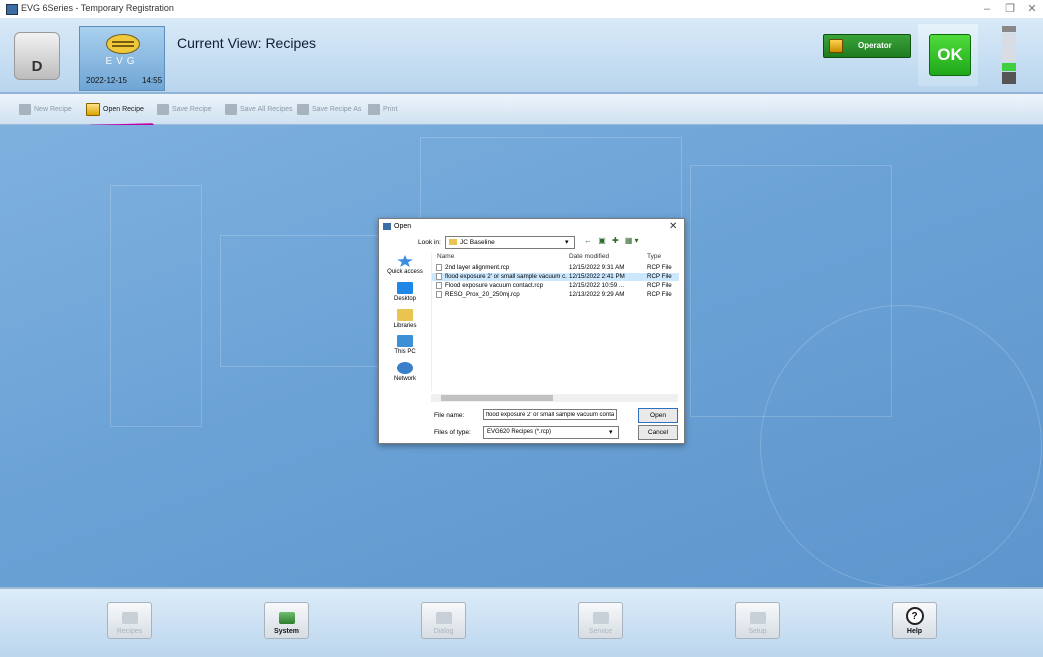  I want to click on nav-service-button: Service, so click(600, 620).